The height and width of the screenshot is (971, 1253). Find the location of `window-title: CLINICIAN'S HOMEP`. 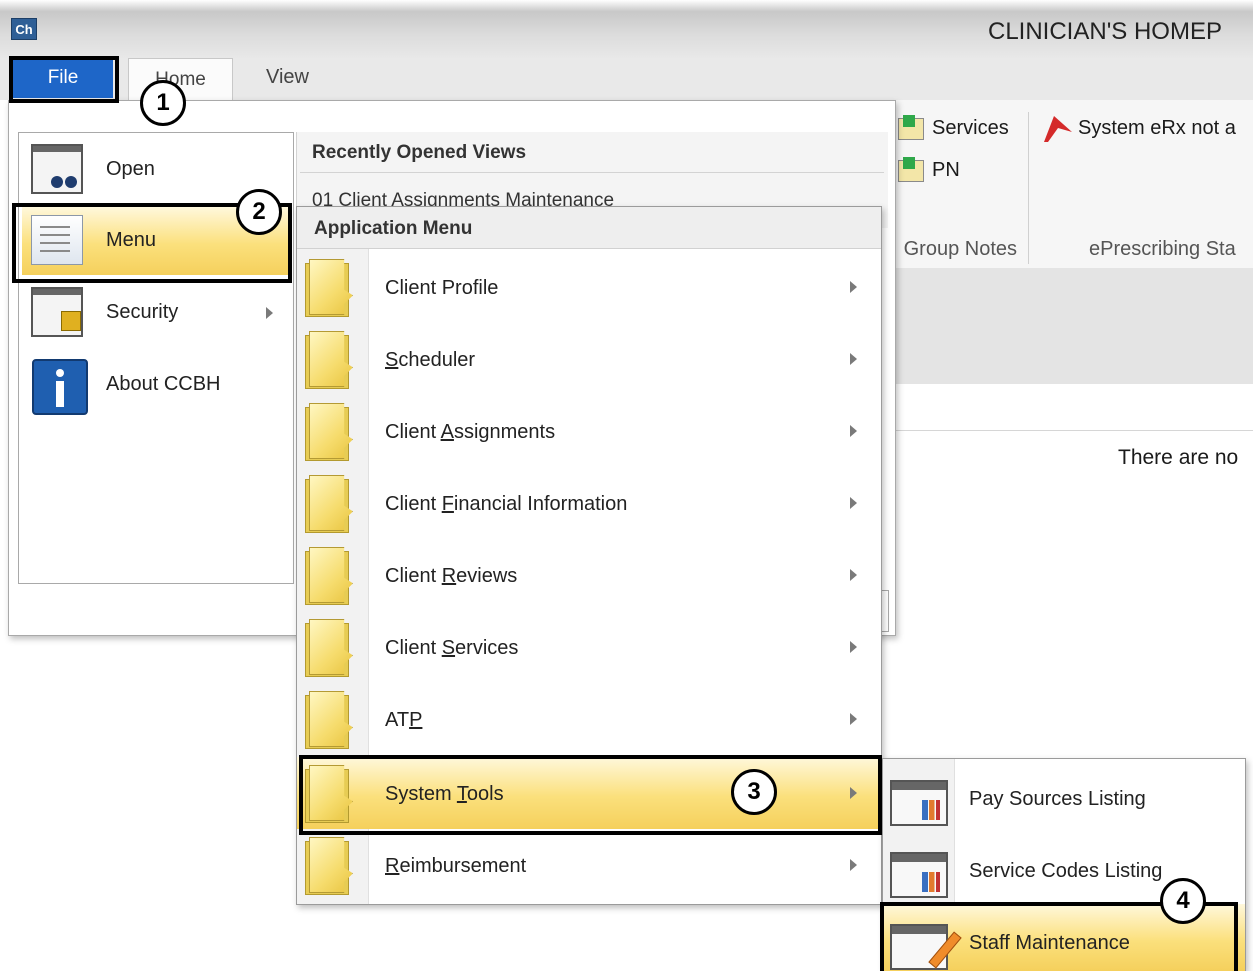

window-title: CLINICIAN'S HOMEP is located at coordinates (1105, 31).